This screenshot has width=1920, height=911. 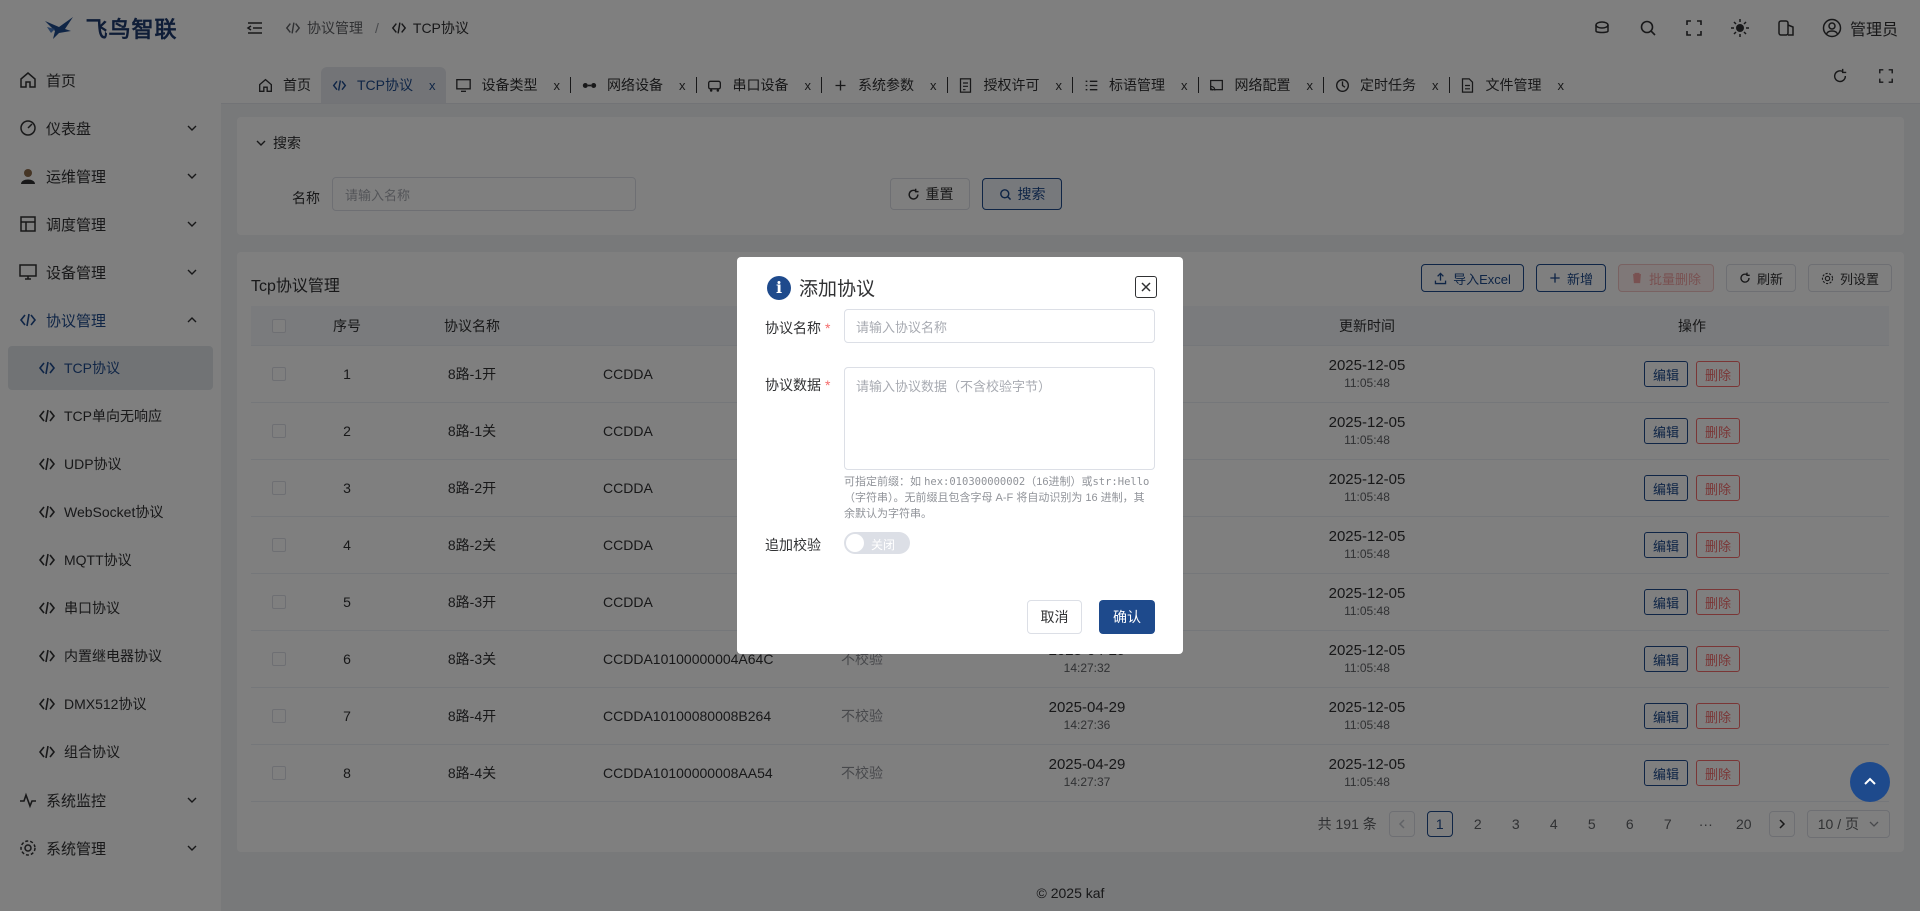 What do you see at coordinates (999, 418) in the screenshot?
I see `protocol-data-textarea: 请输入协议数据（不含校验字节）` at bounding box center [999, 418].